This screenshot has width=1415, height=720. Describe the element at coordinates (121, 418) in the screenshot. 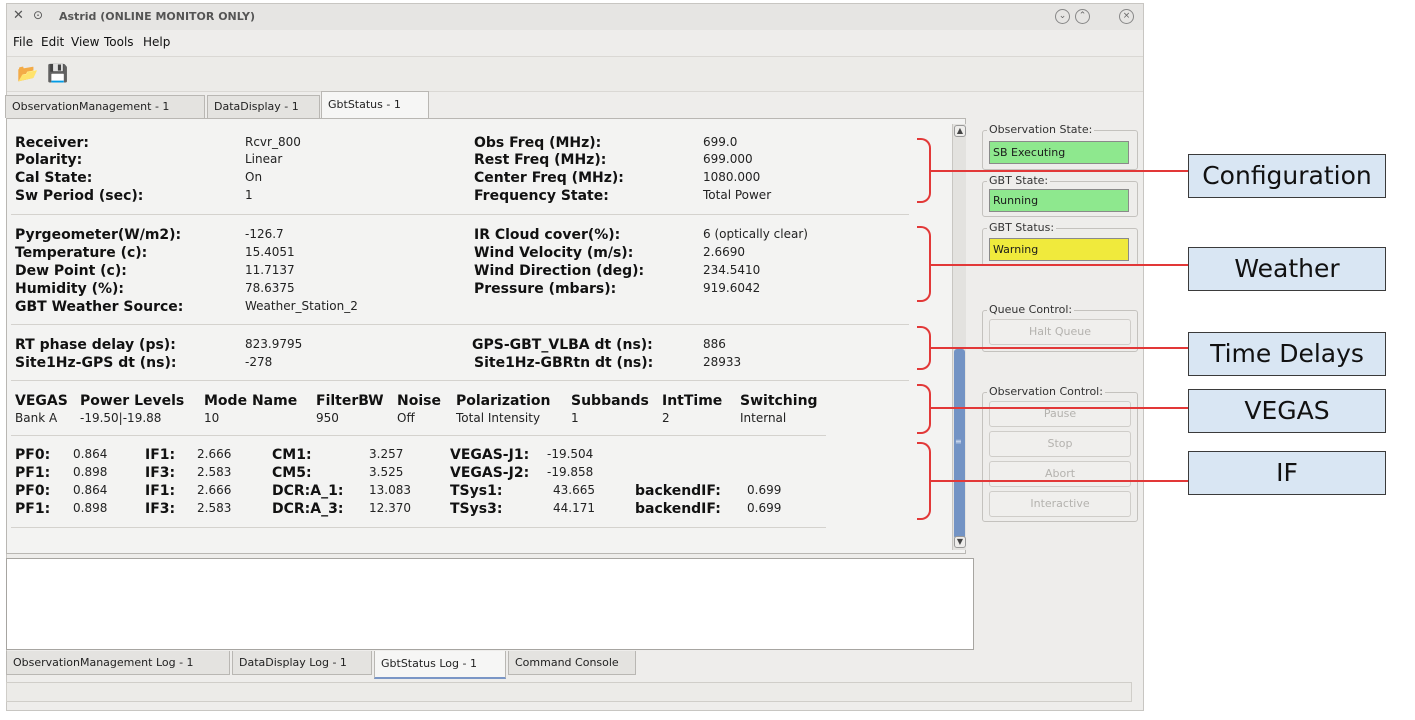

I see `vegas-power-levels: -19.50|-19.88` at that location.